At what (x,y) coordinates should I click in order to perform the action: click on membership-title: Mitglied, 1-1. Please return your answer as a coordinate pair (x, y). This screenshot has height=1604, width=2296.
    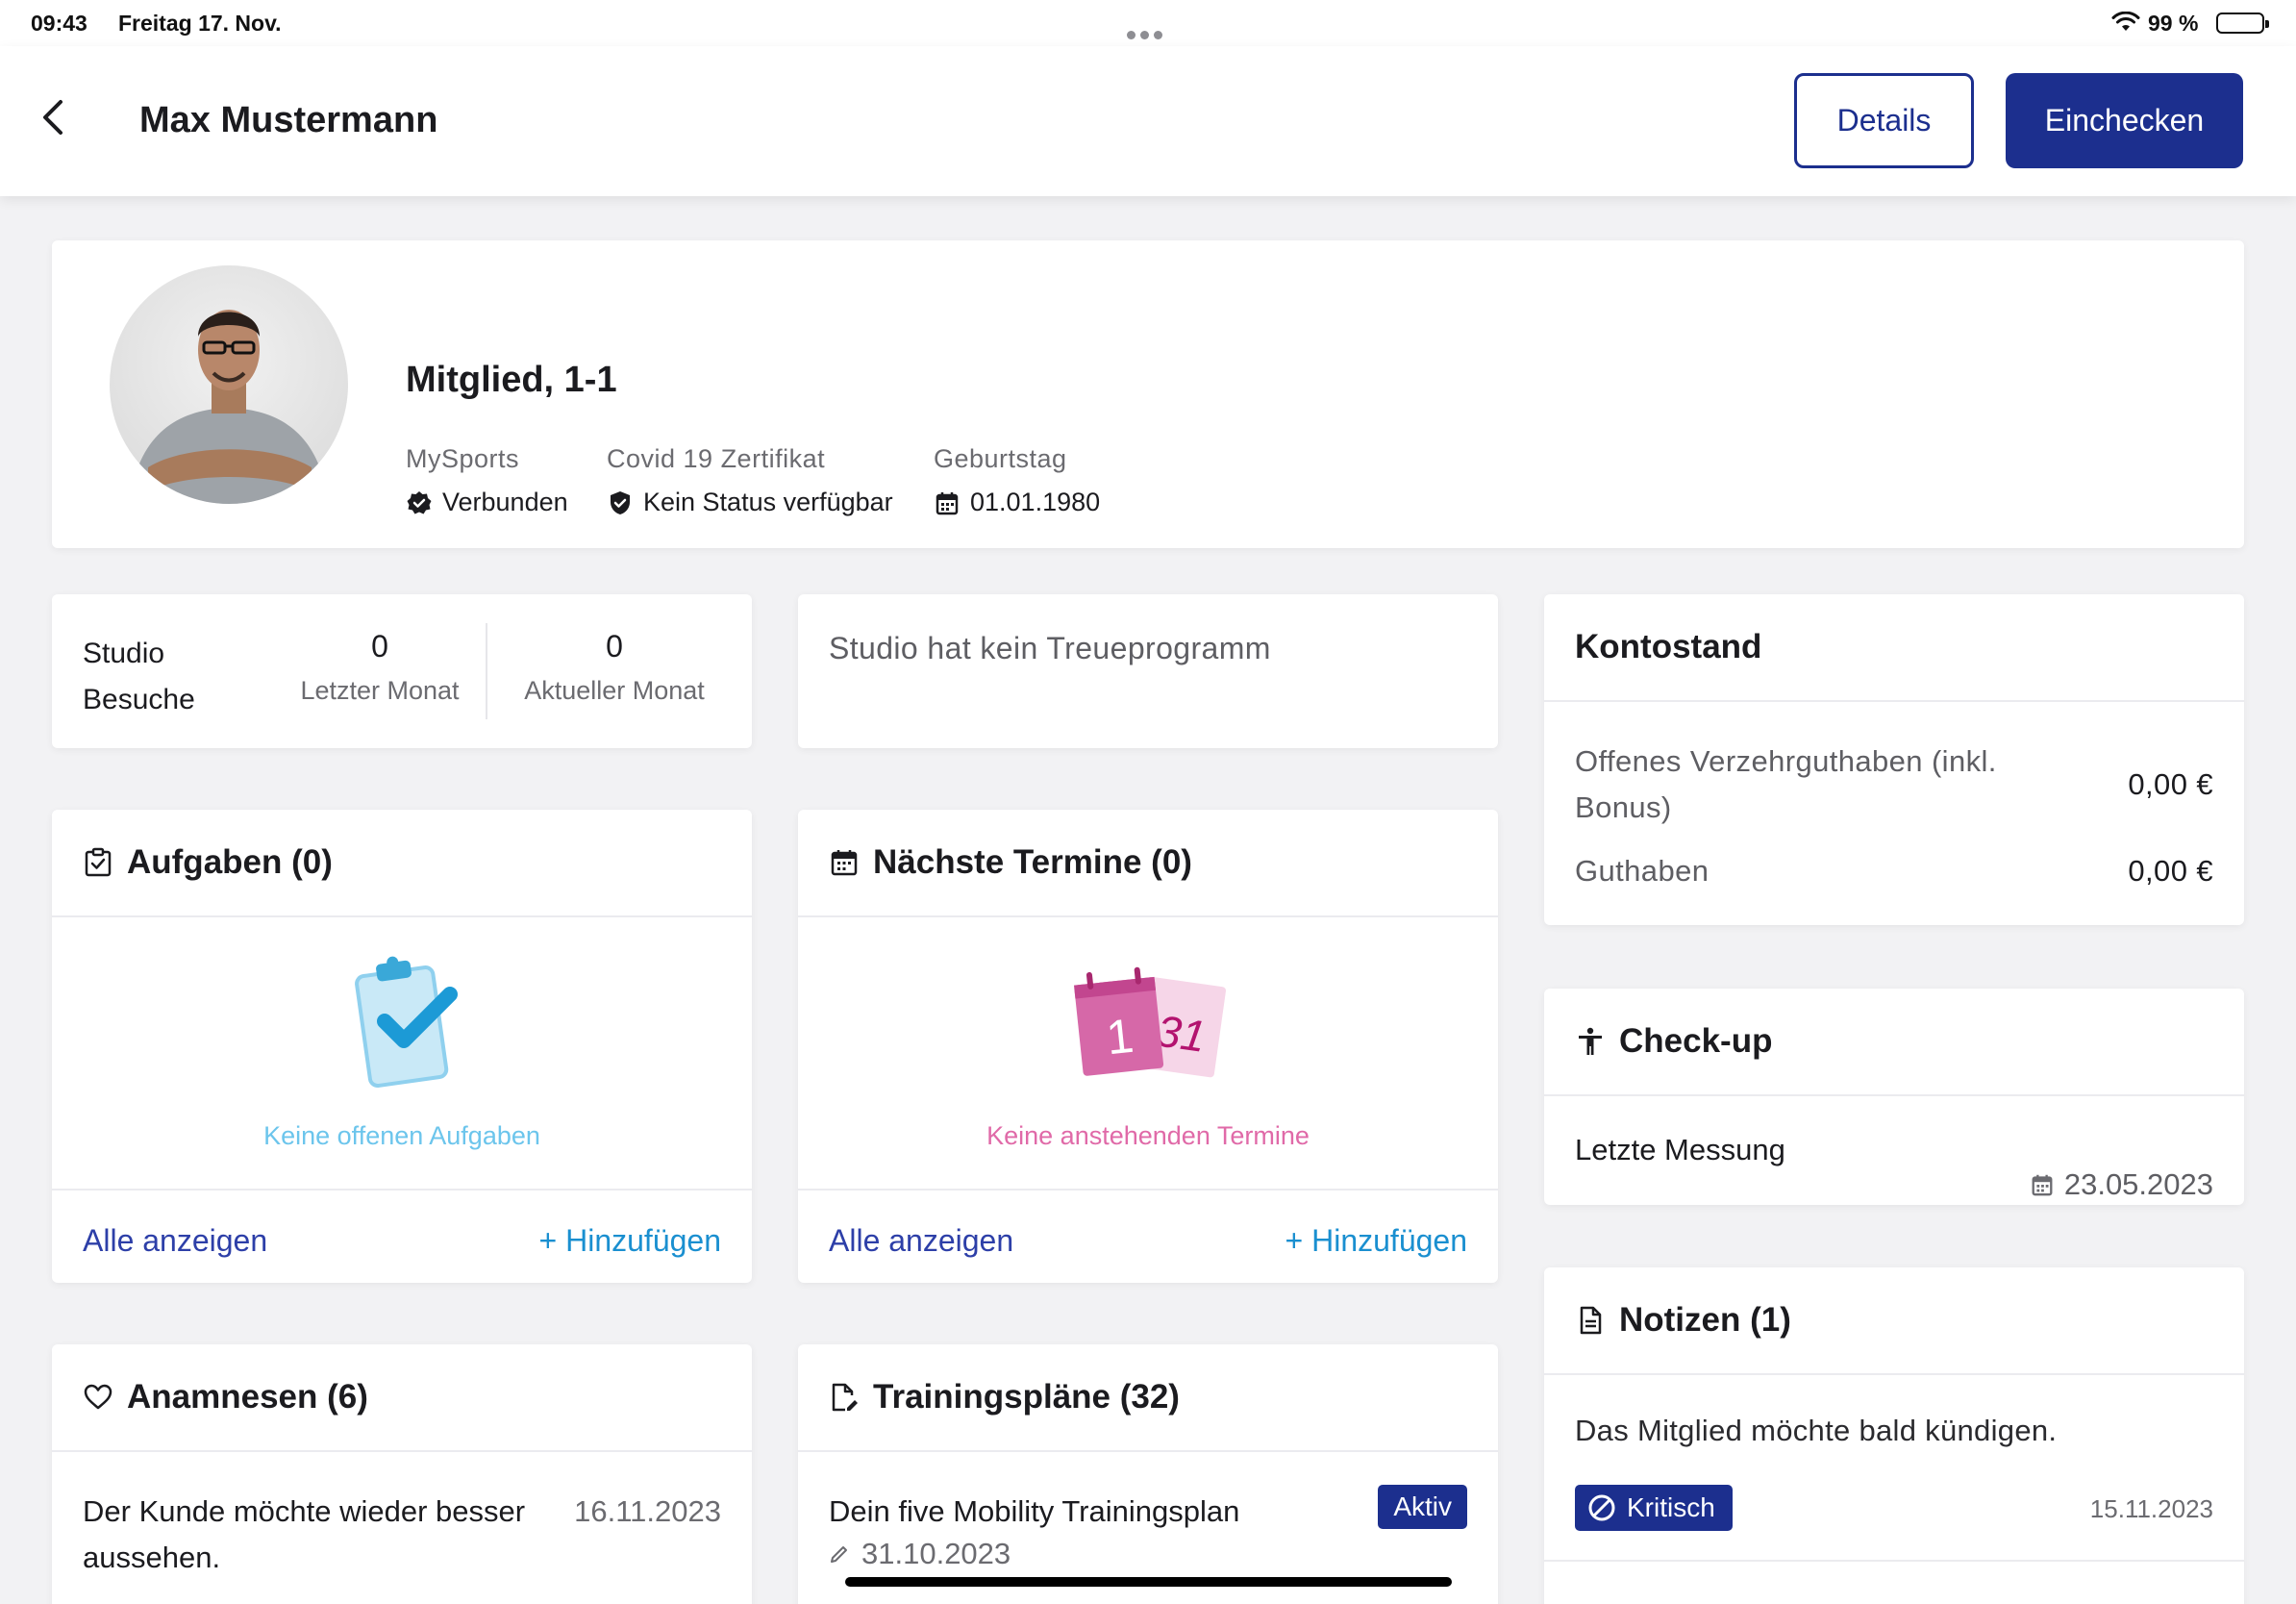
    Looking at the image, I should click on (511, 380).